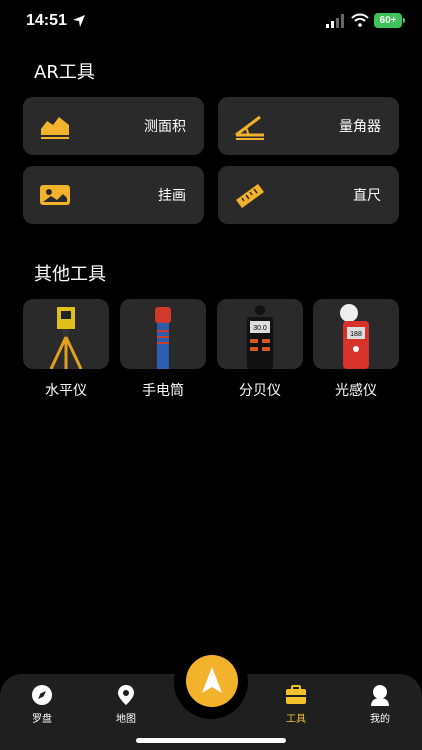 Image resolution: width=422 pixels, height=750 pixels. I want to click on measure-area-card: 测面积, so click(113, 126).